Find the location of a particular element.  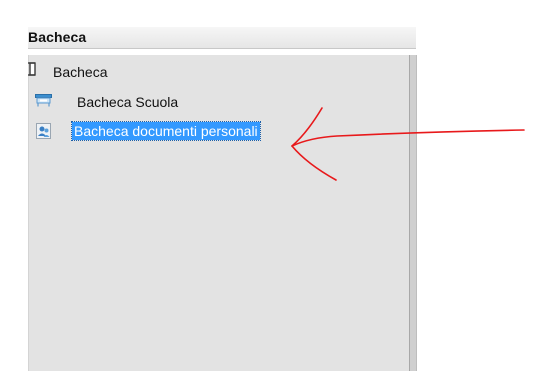

tree-item-label-selected: Bacheca documenti personali is located at coordinates (166, 131).